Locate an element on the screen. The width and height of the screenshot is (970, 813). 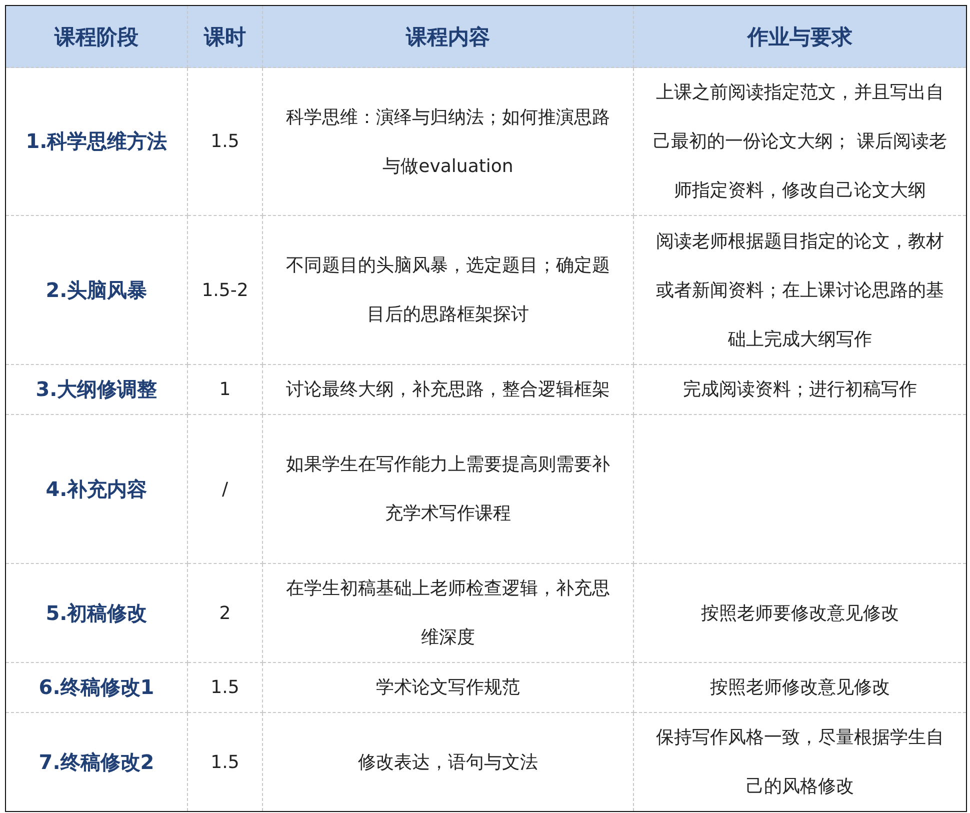
stage-header: 课程阶段 is located at coordinates (97, 37).